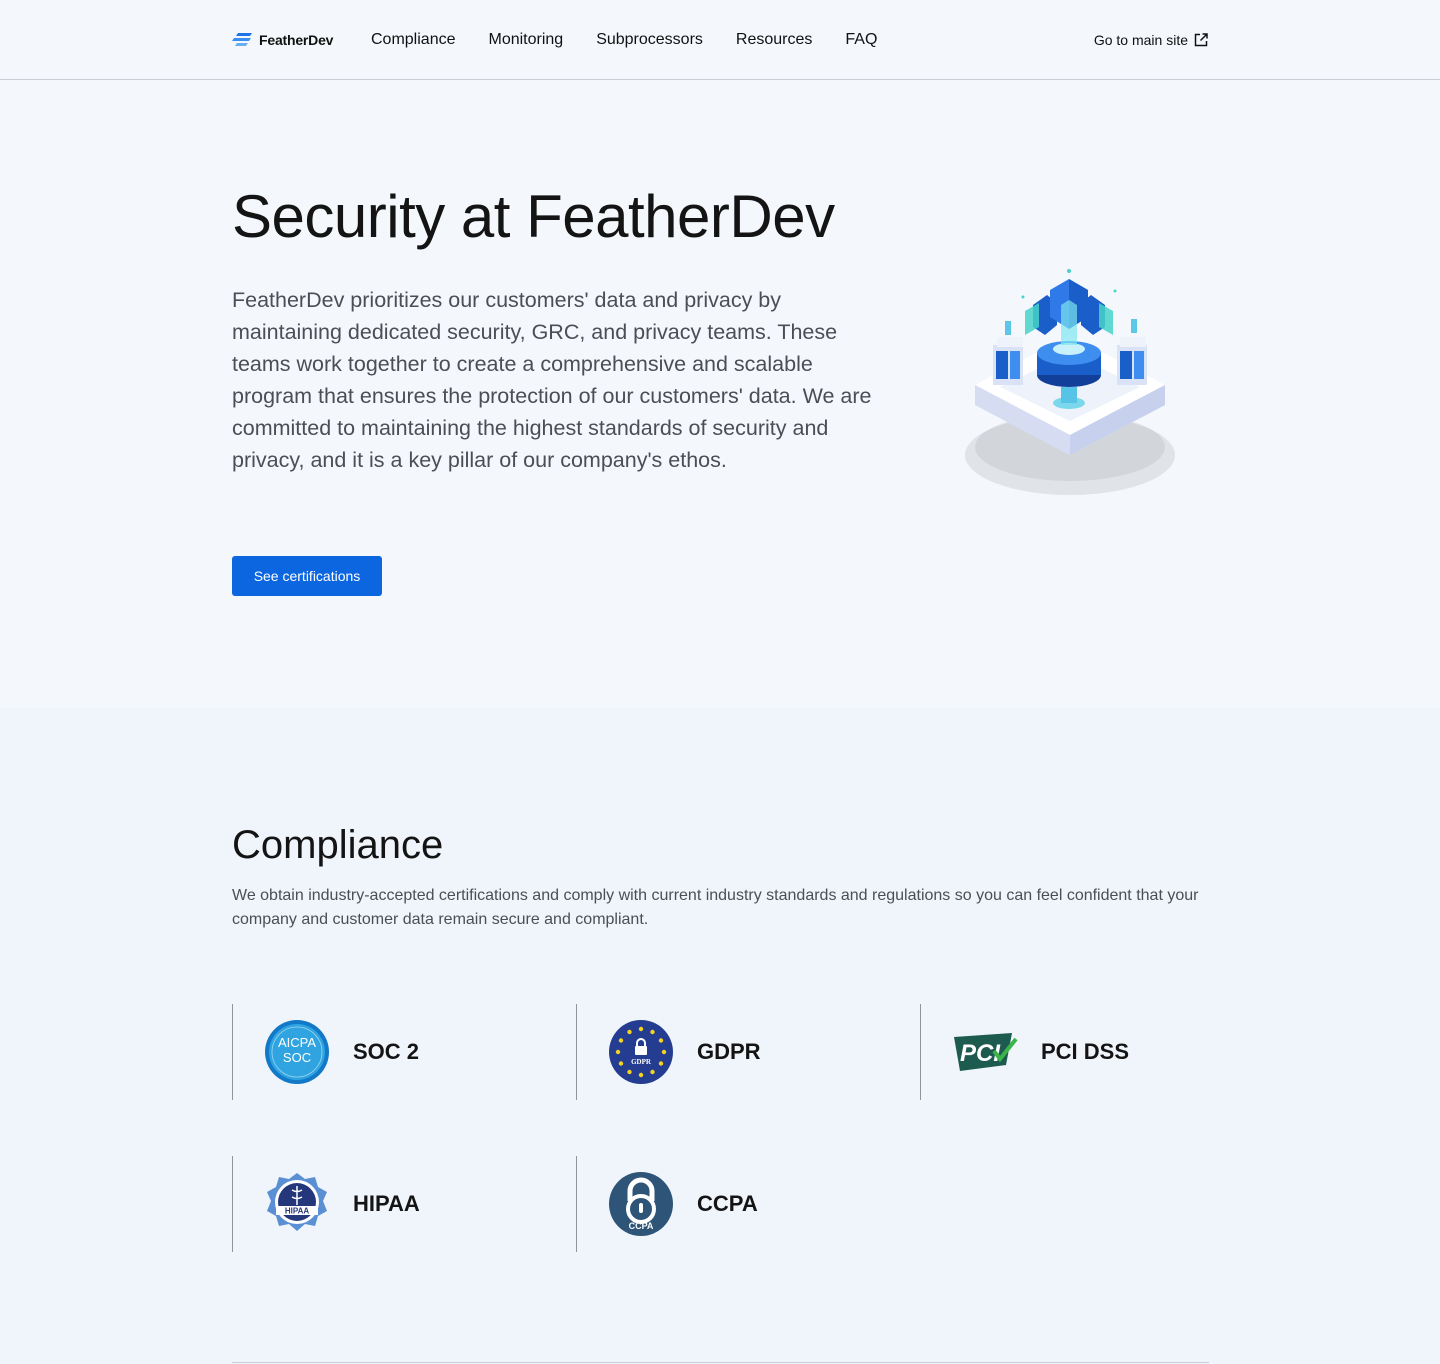  I want to click on cert-hipaa: HIPAA HIPAA, so click(392, 1204).